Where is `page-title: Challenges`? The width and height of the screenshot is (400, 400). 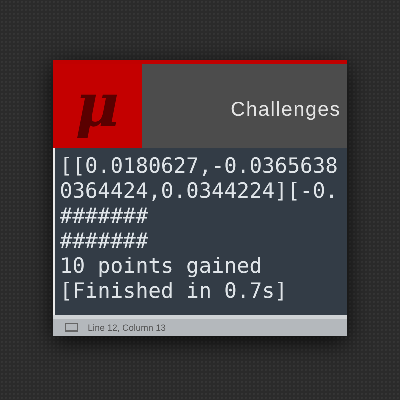
page-title: Challenges is located at coordinates (285, 110).